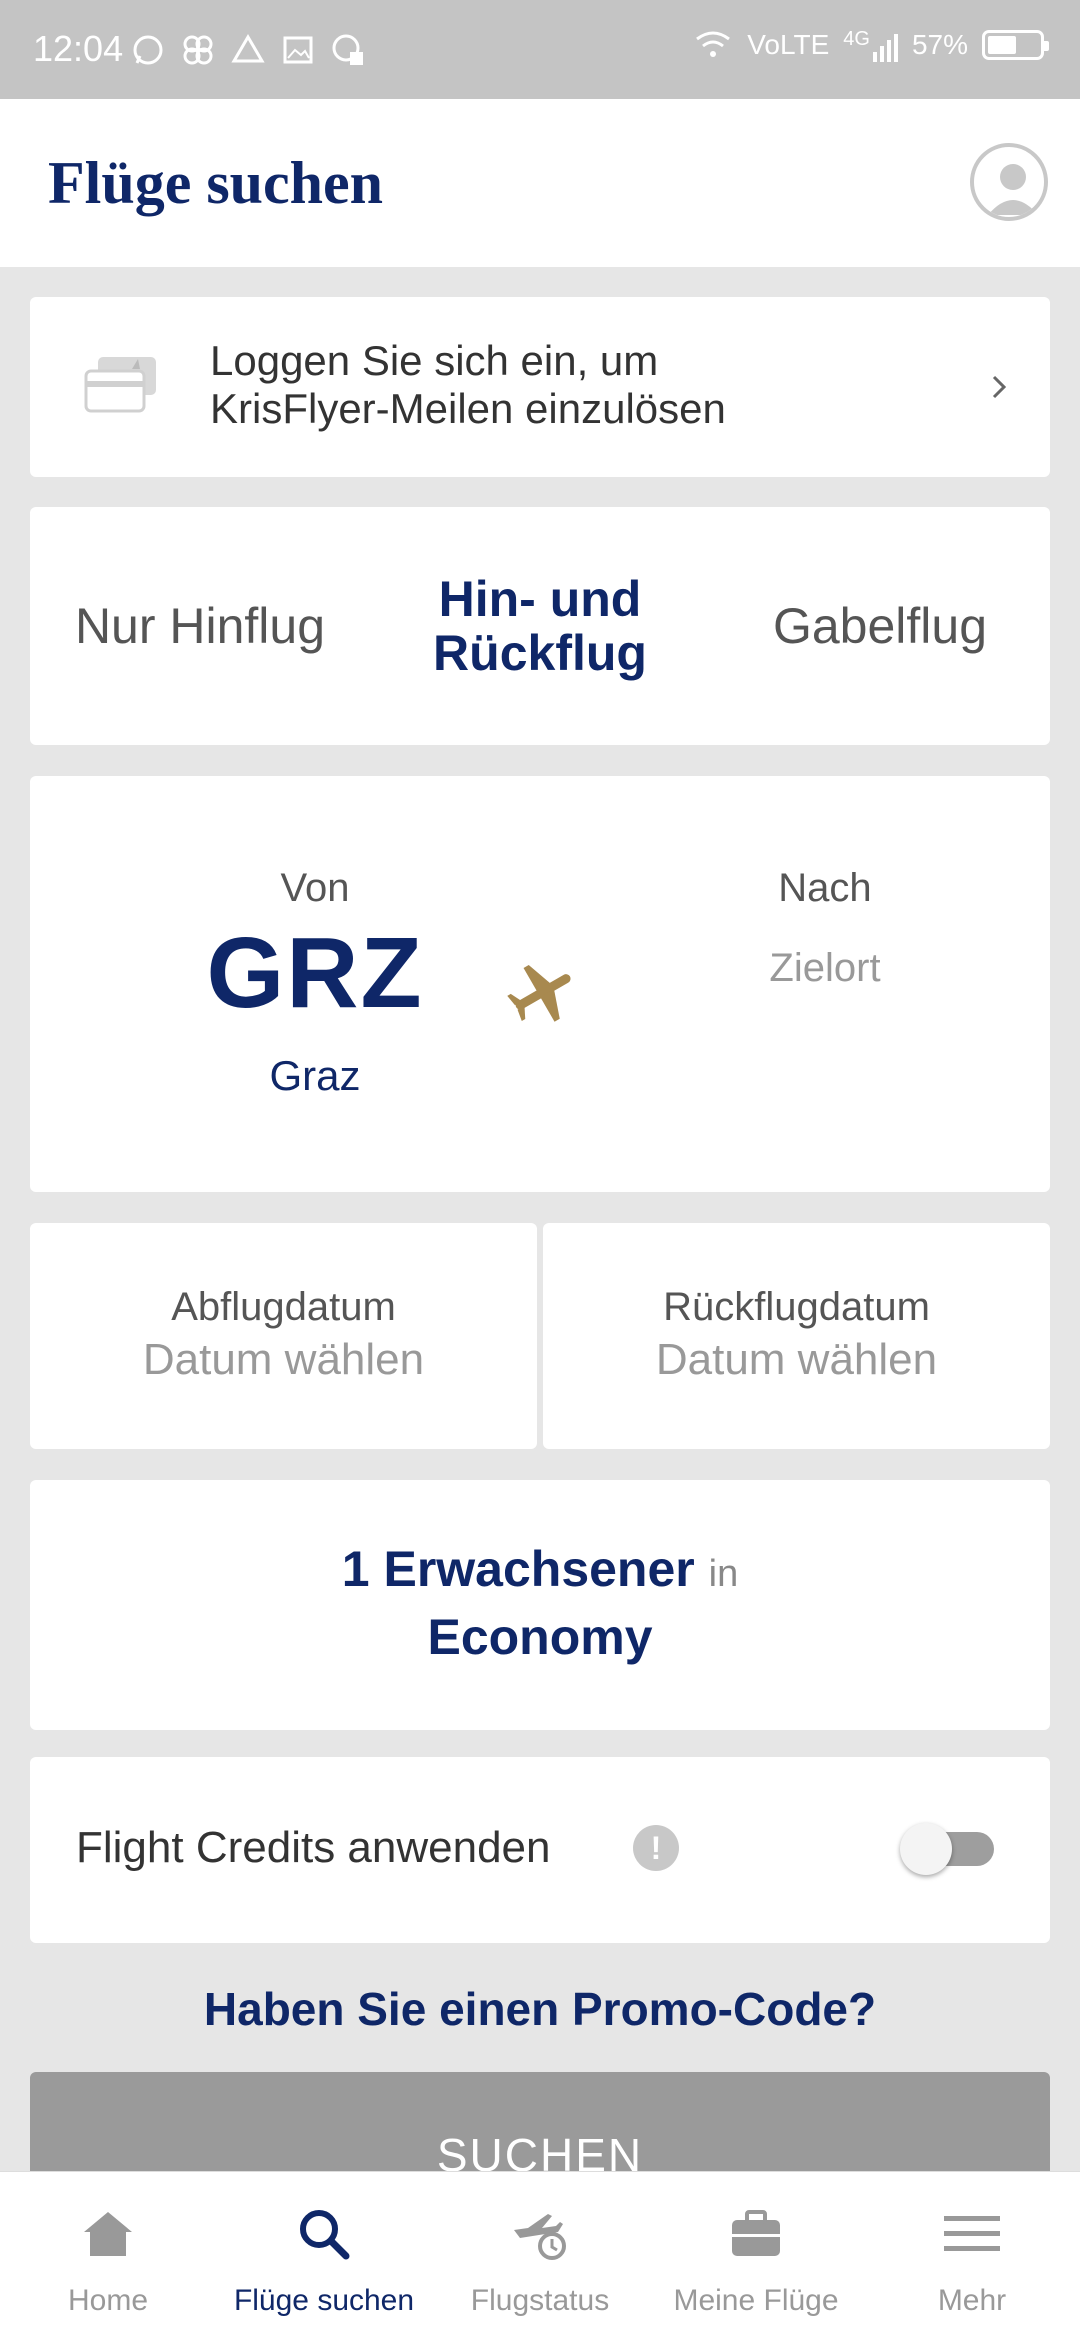 The image size is (1080, 2340). What do you see at coordinates (788, 44) in the screenshot?
I see `network-type: VoLTE` at bounding box center [788, 44].